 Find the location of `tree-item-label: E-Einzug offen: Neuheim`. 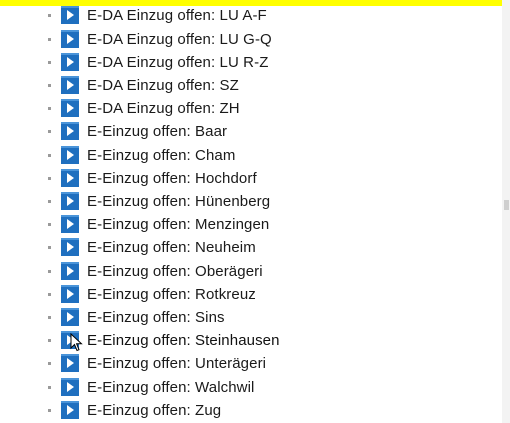

tree-item-label: E-Einzug offen: Neuheim is located at coordinates (171, 247).